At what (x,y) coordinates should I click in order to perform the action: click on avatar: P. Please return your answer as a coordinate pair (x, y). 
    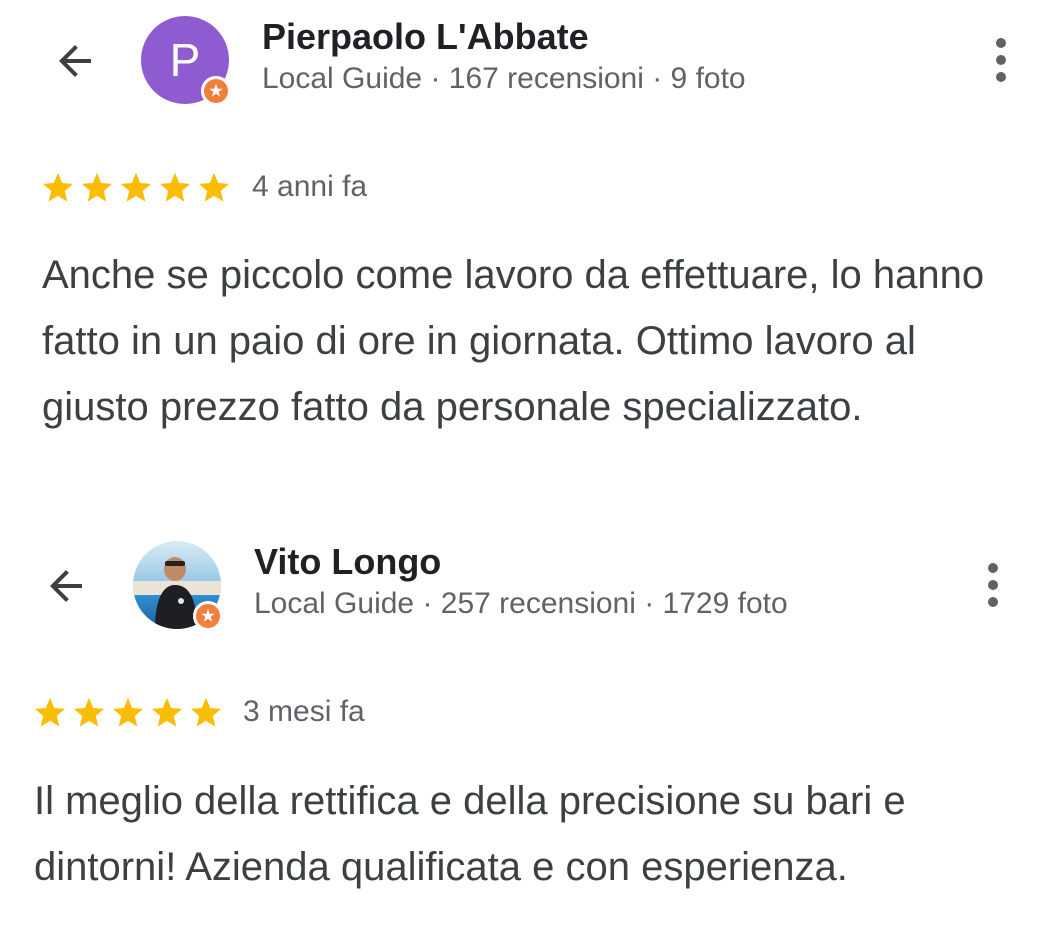
    Looking at the image, I should click on (186, 61).